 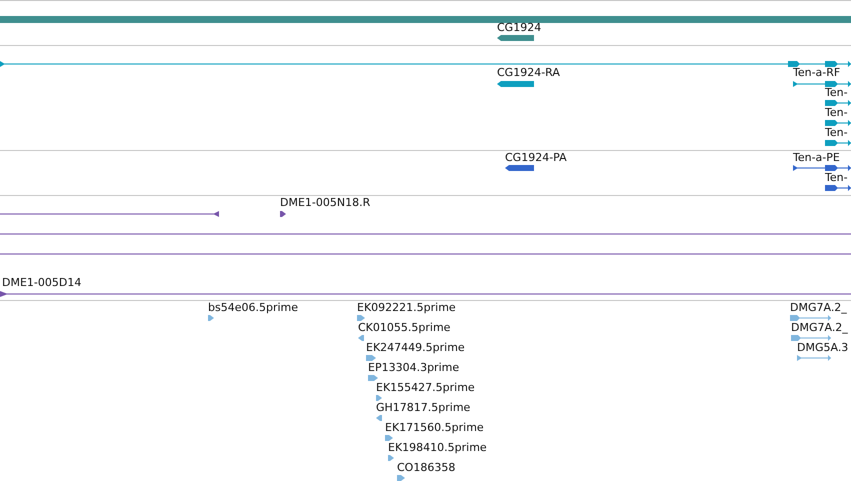 I want to click on feature-label: EK092221.5prime, so click(x=406, y=307).